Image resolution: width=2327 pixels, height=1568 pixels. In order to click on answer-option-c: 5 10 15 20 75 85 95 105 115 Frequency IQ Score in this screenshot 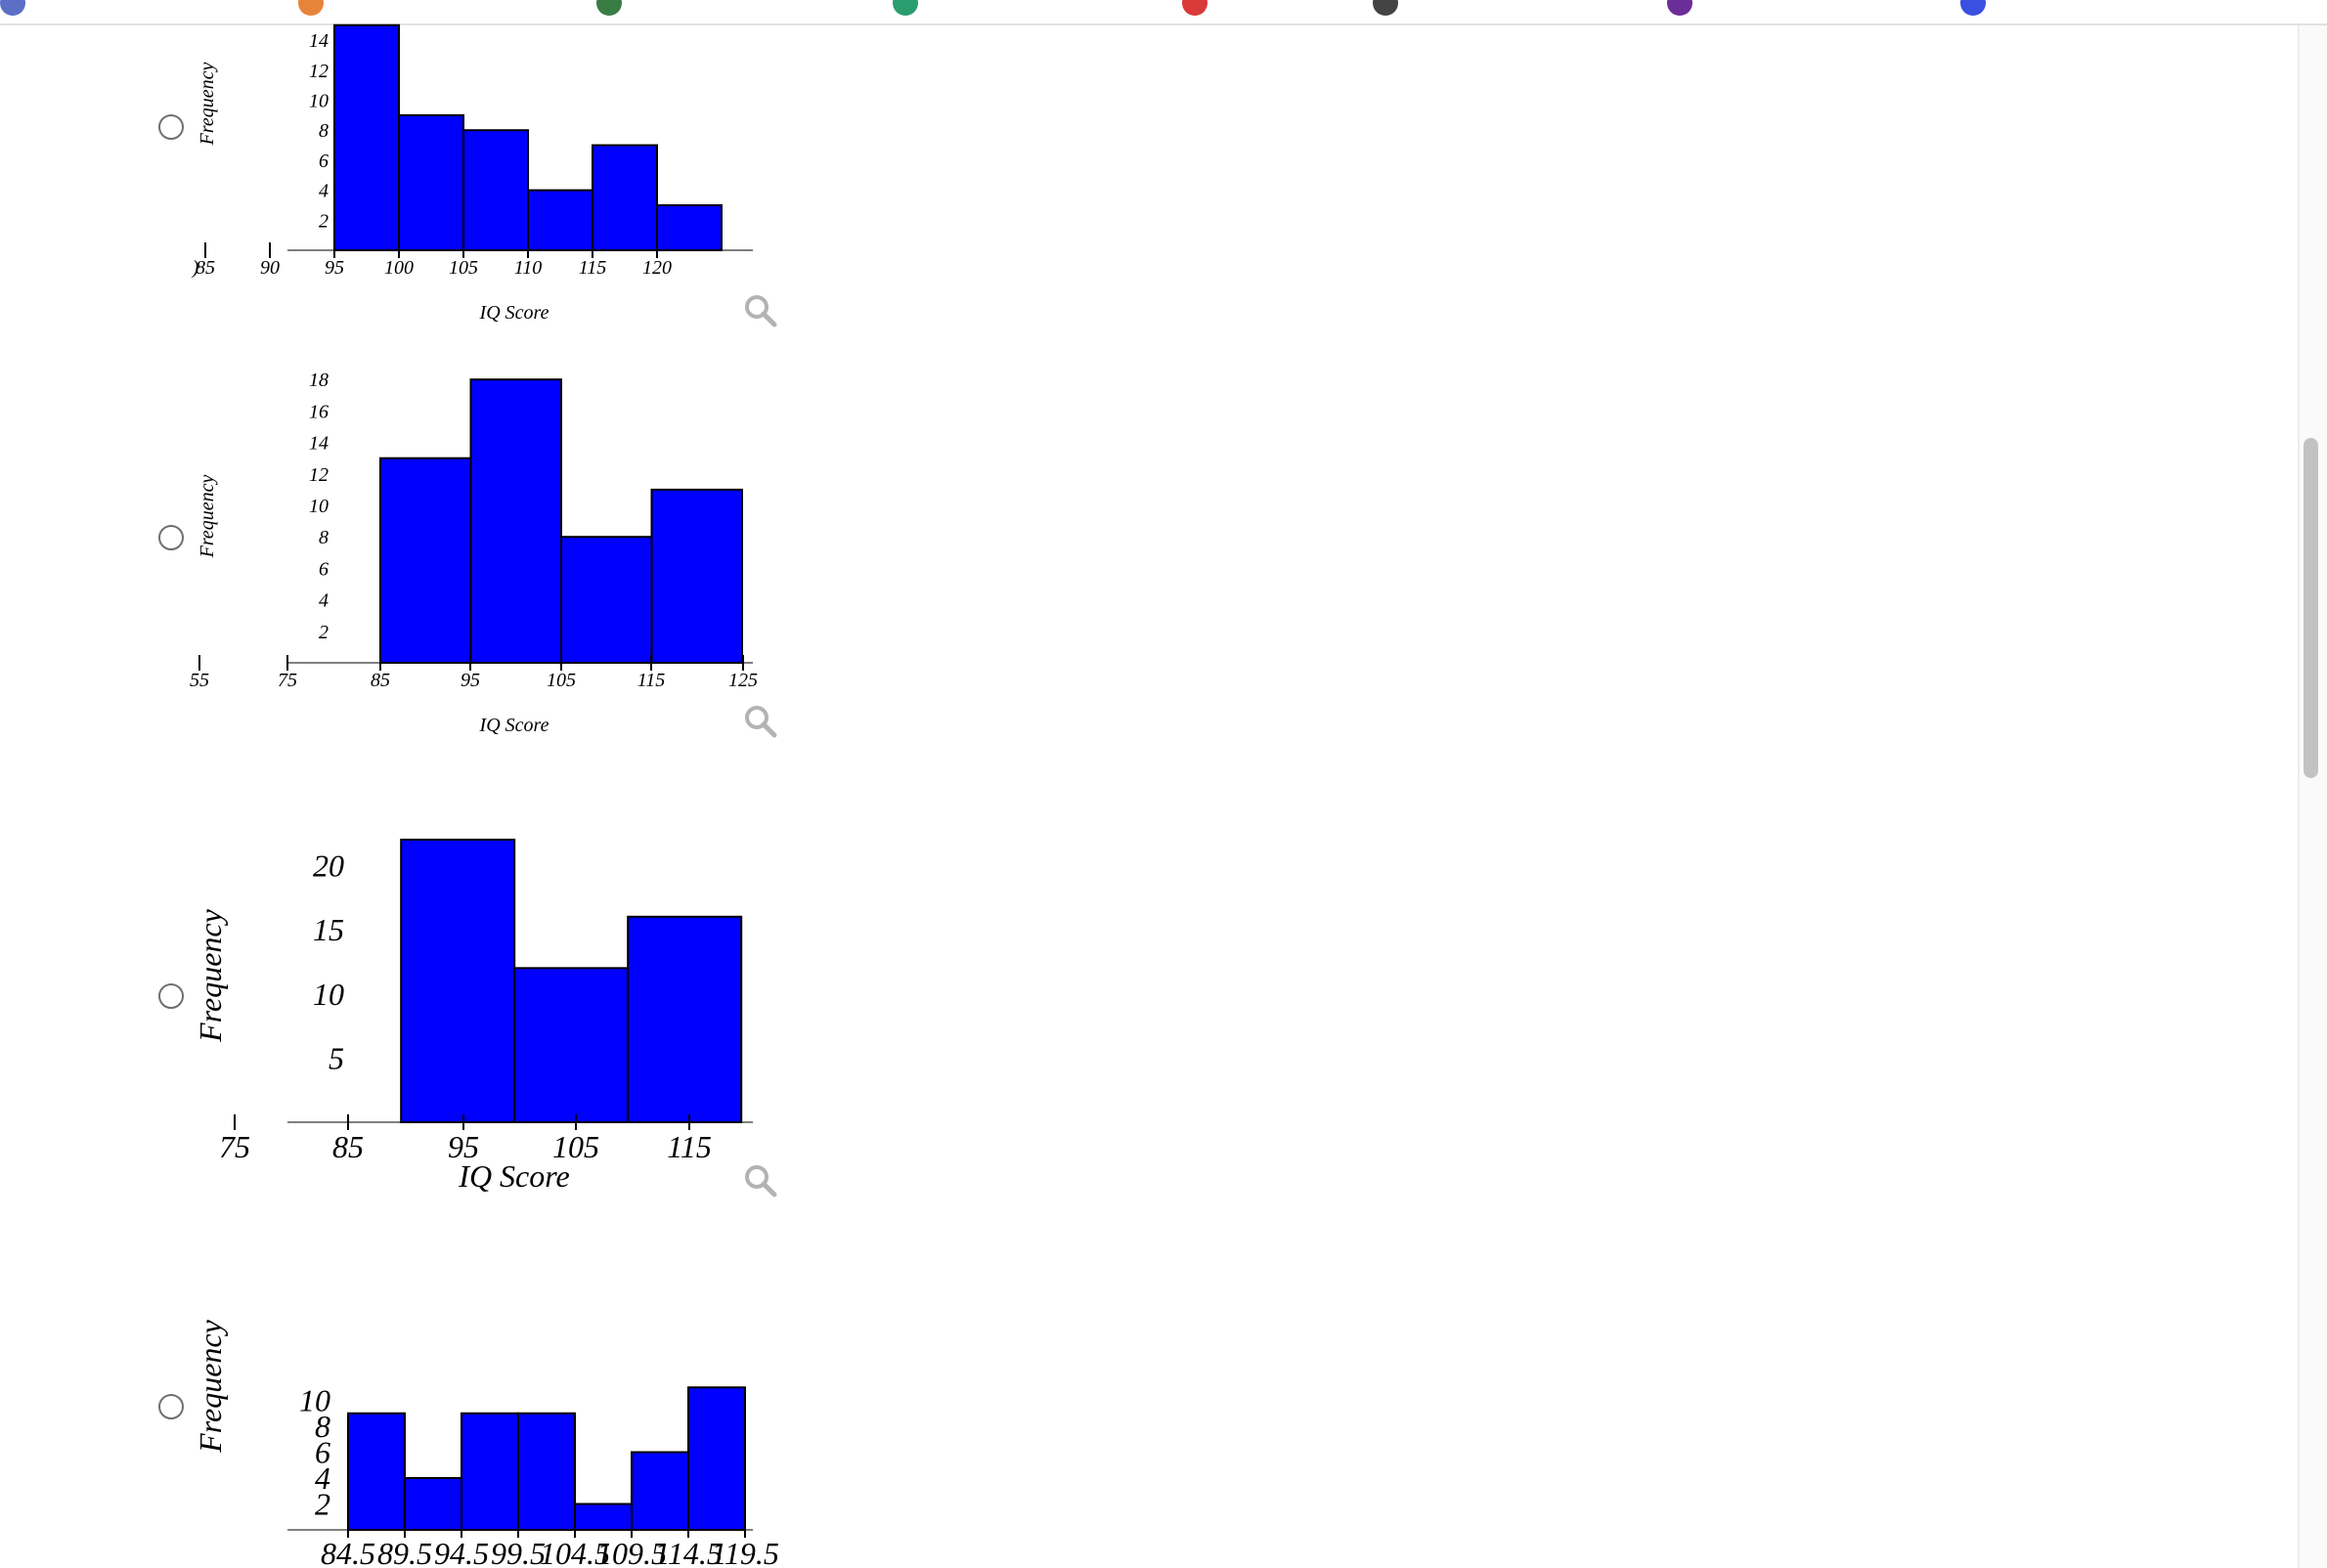, I will do `click(440, 997)`.